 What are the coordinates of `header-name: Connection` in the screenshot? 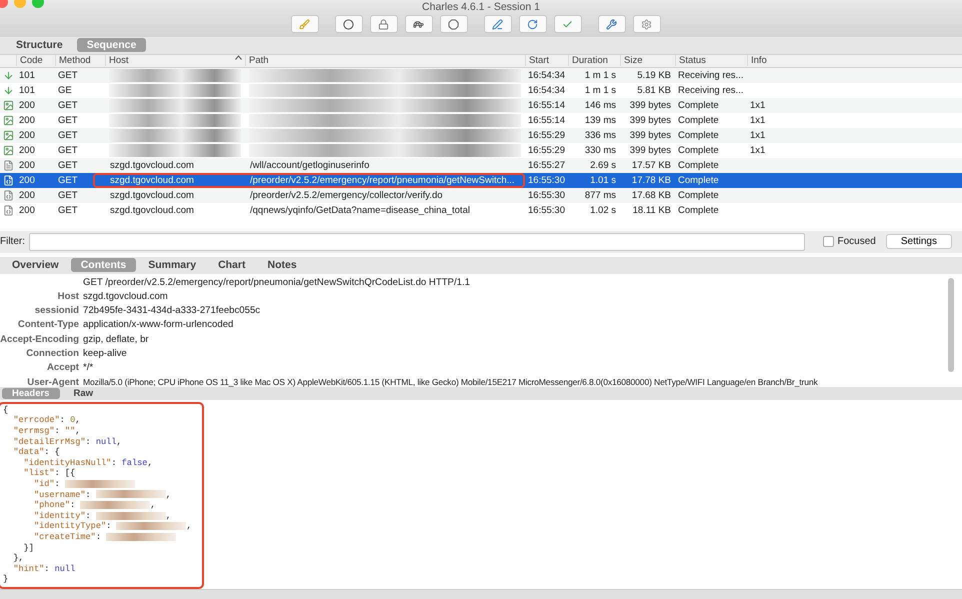 It's located at (52, 354).